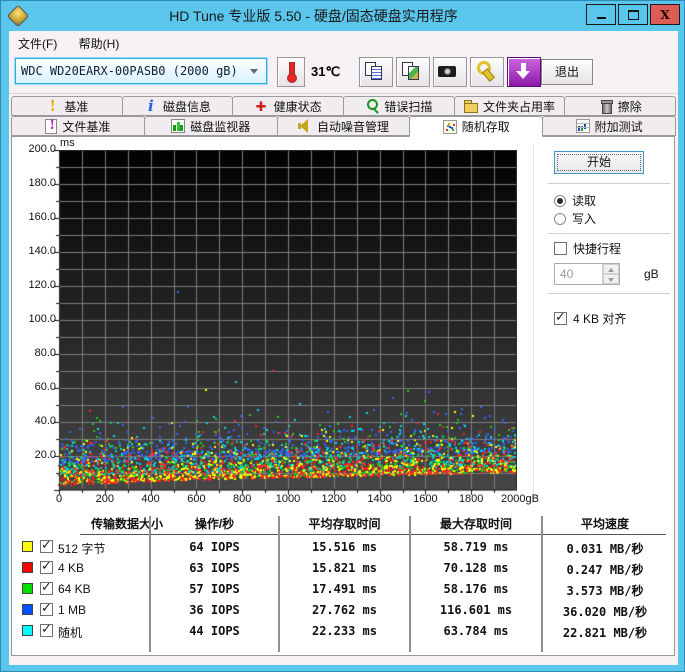 This screenshot has height=672, width=685. Describe the element at coordinates (620, 106) in the screenshot. I see `tab-erase: 擦除` at that location.